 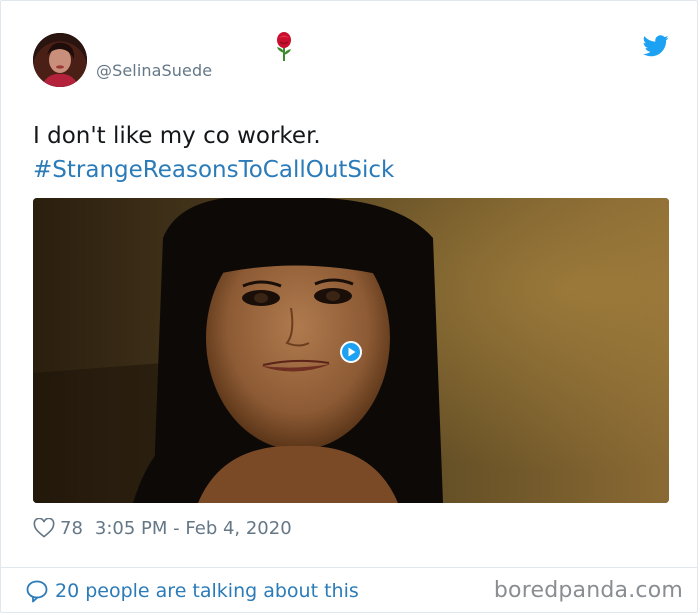 I want to click on user-handle: @SelinaSuede, so click(x=154, y=70).